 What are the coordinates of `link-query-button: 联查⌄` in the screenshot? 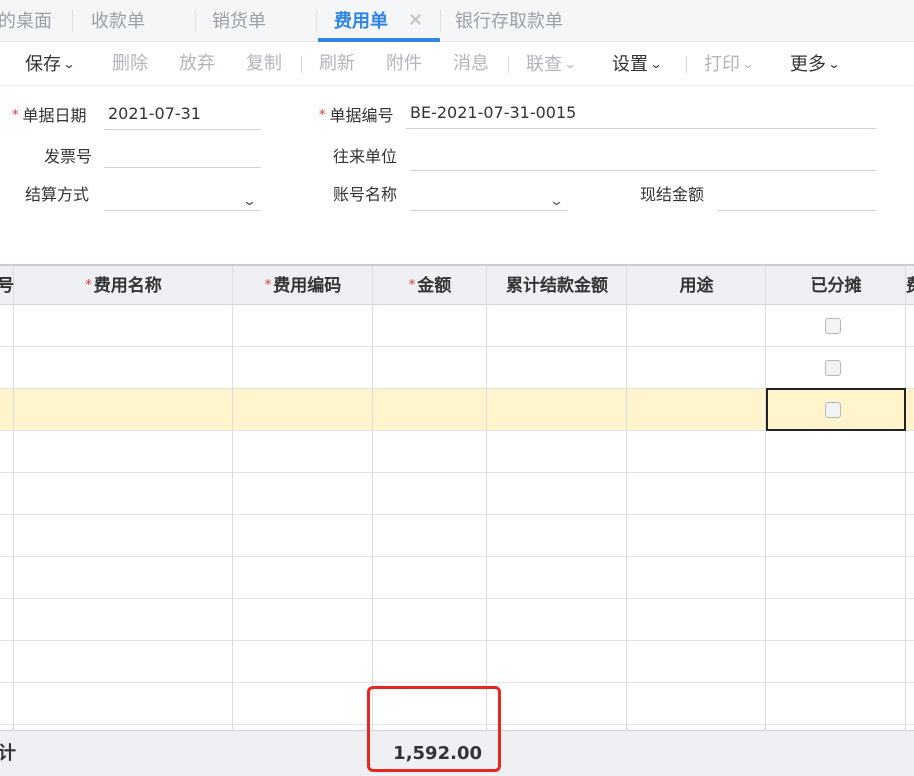 It's located at (551, 64).